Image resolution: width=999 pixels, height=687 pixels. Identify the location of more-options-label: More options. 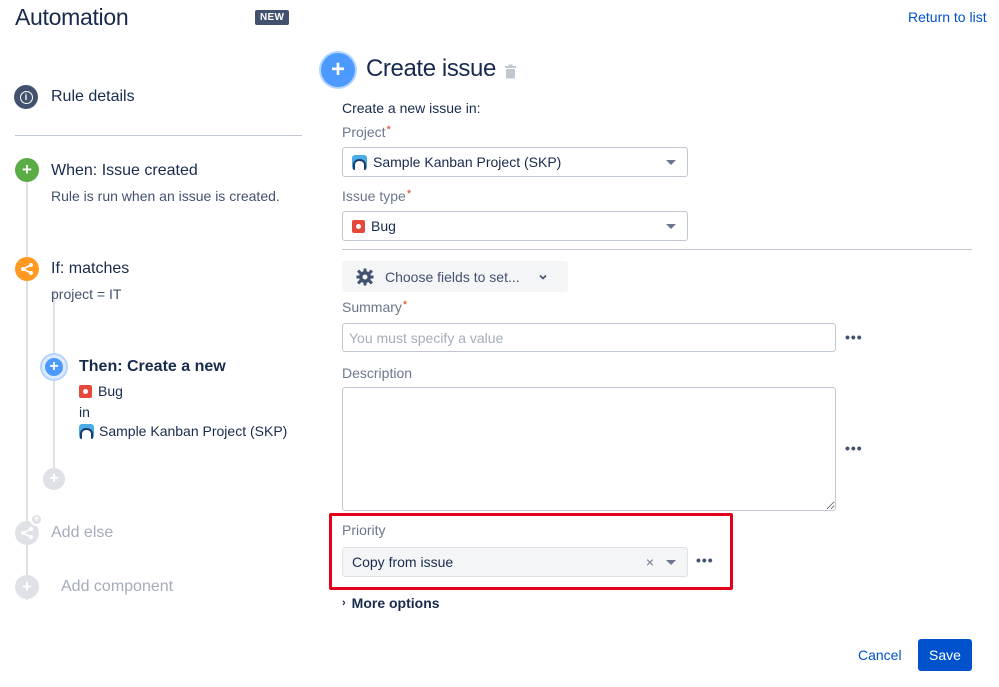
(395, 603).